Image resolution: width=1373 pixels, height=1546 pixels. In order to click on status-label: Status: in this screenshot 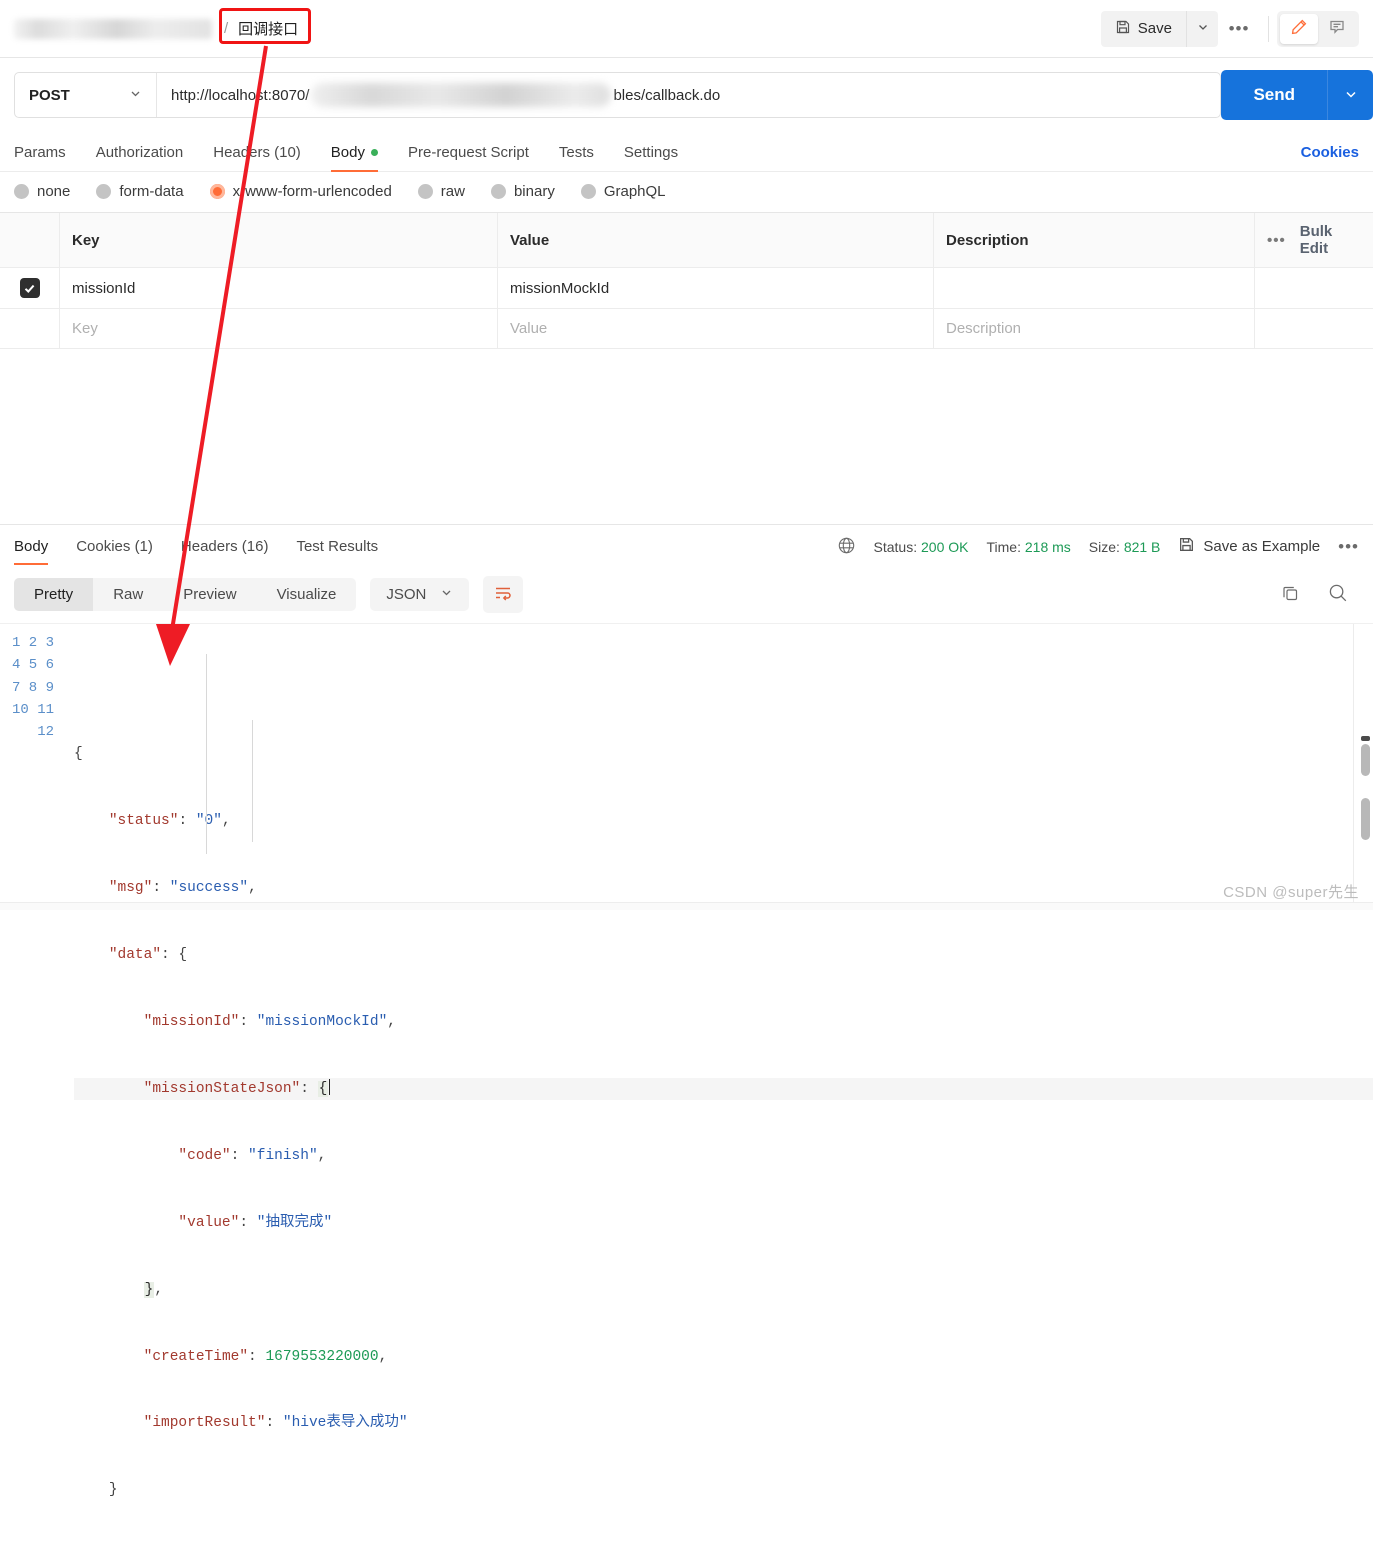, I will do `click(895, 546)`.